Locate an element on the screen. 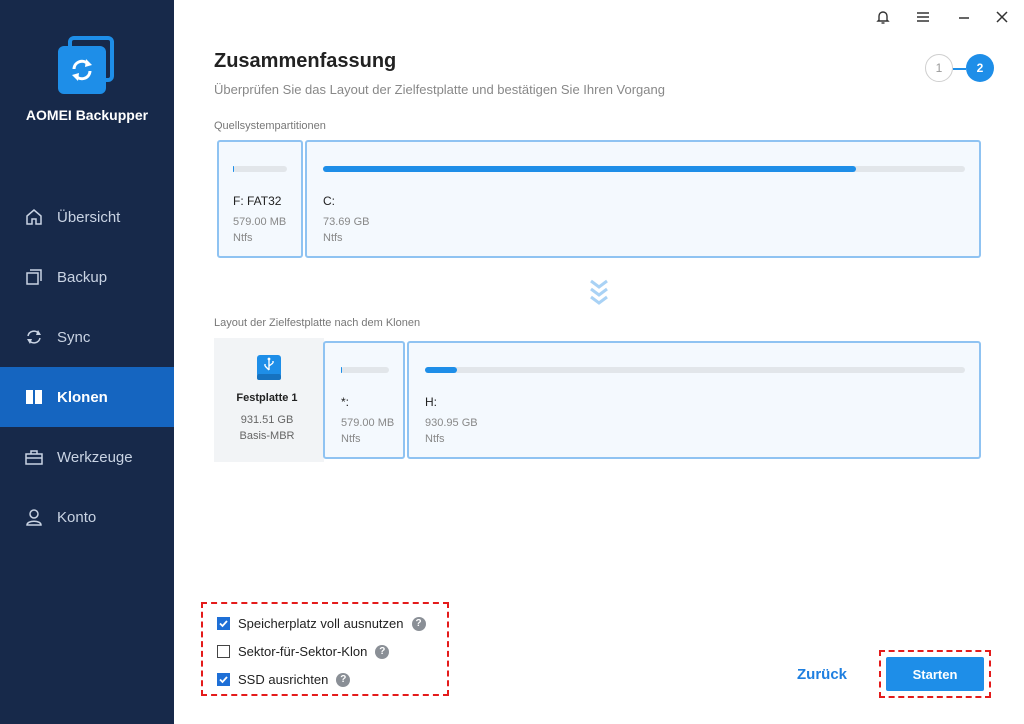 The width and height of the screenshot is (1024, 724). source-partition-2: C: 73.69 GB Ntfs is located at coordinates (643, 199).